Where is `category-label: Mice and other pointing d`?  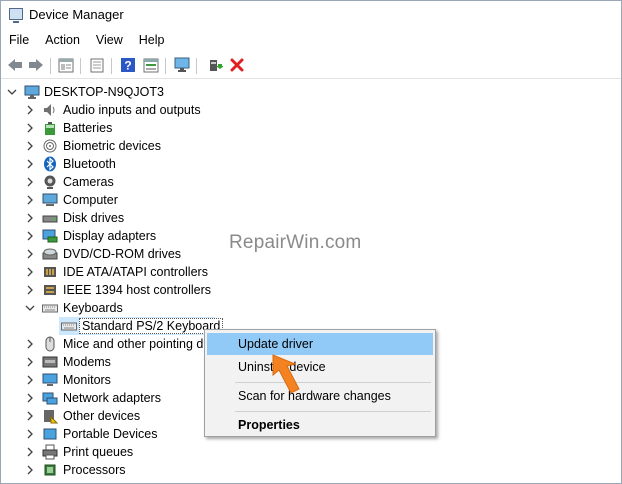
category-label: Mice and other pointing d is located at coordinates (133, 344).